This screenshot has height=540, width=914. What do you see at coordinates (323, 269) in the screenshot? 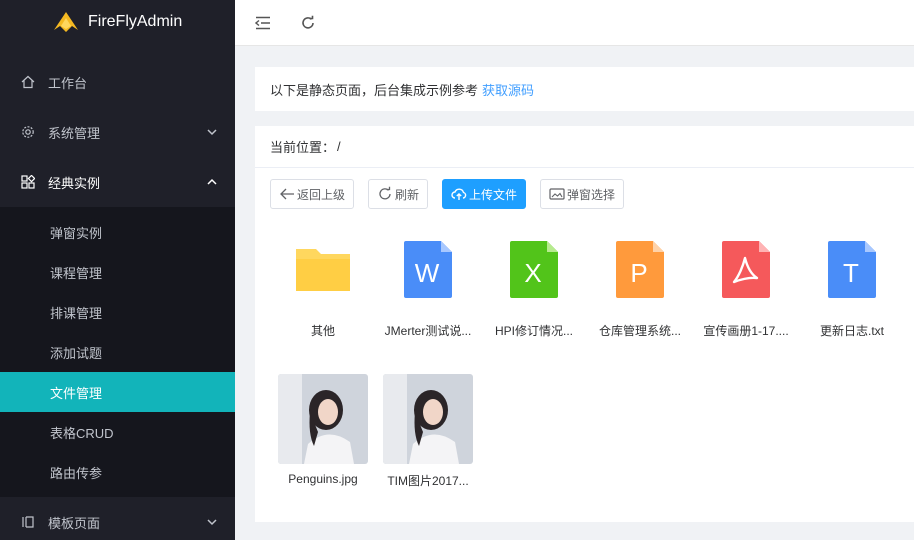
I see `folder-icon` at bounding box center [323, 269].